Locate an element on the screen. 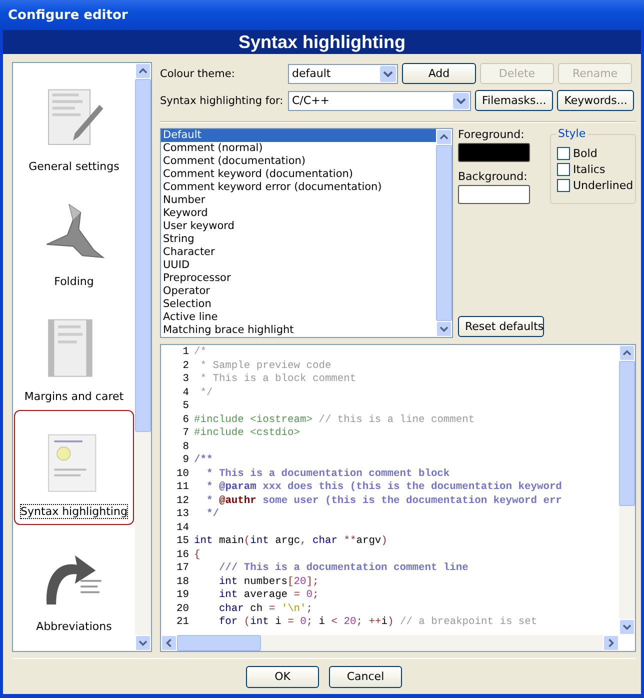 This screenshot has width=644, height=698. code-line: * @param xxx does this (this is the documentation keyword is located at coordinates (383, 487).